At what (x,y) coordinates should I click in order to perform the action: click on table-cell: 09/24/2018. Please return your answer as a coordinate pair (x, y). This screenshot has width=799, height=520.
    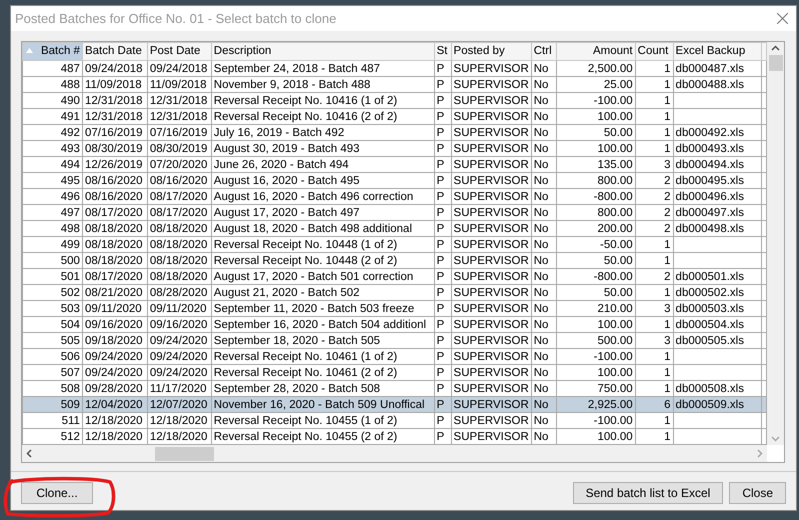
    Looking at the image, I should click on (179, 68).